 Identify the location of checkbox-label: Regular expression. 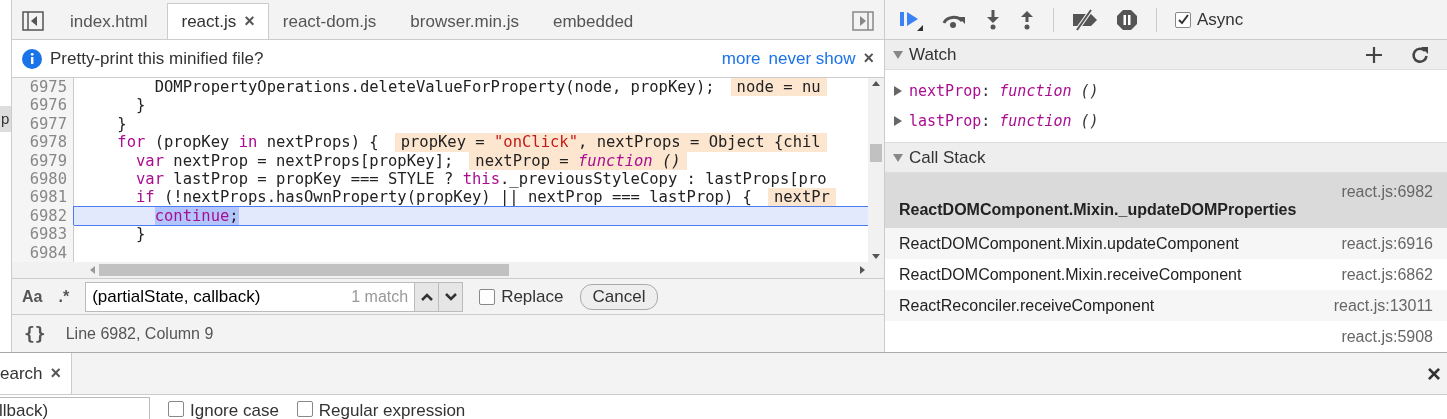
(392, 410).